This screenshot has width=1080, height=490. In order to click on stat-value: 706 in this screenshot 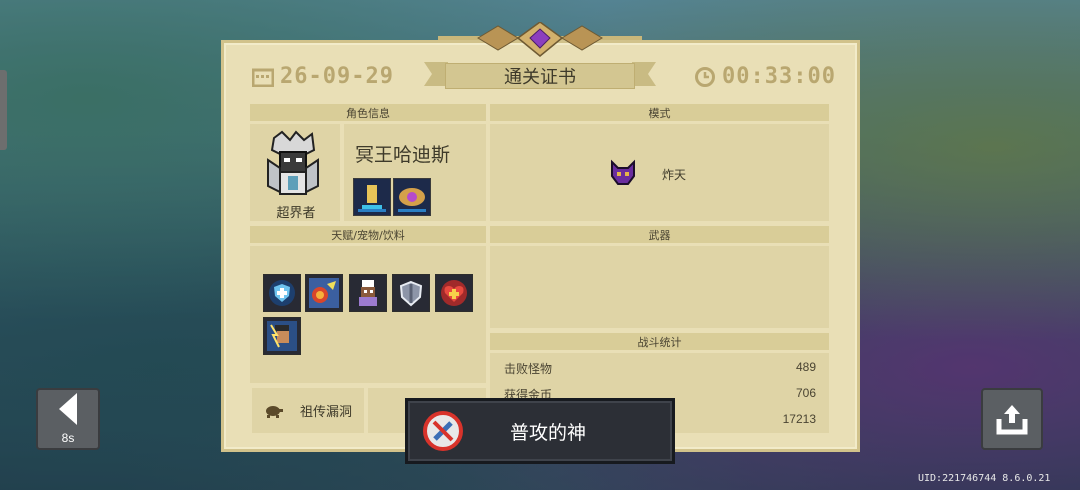, I will do `click(805, 393)`.